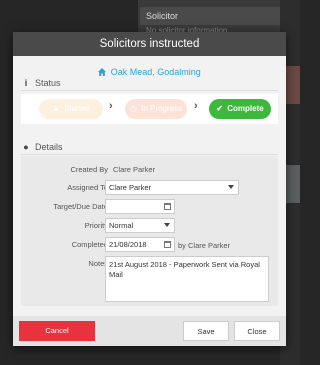  I want to click on priority-row: Priority Normal, so click(149, 226).